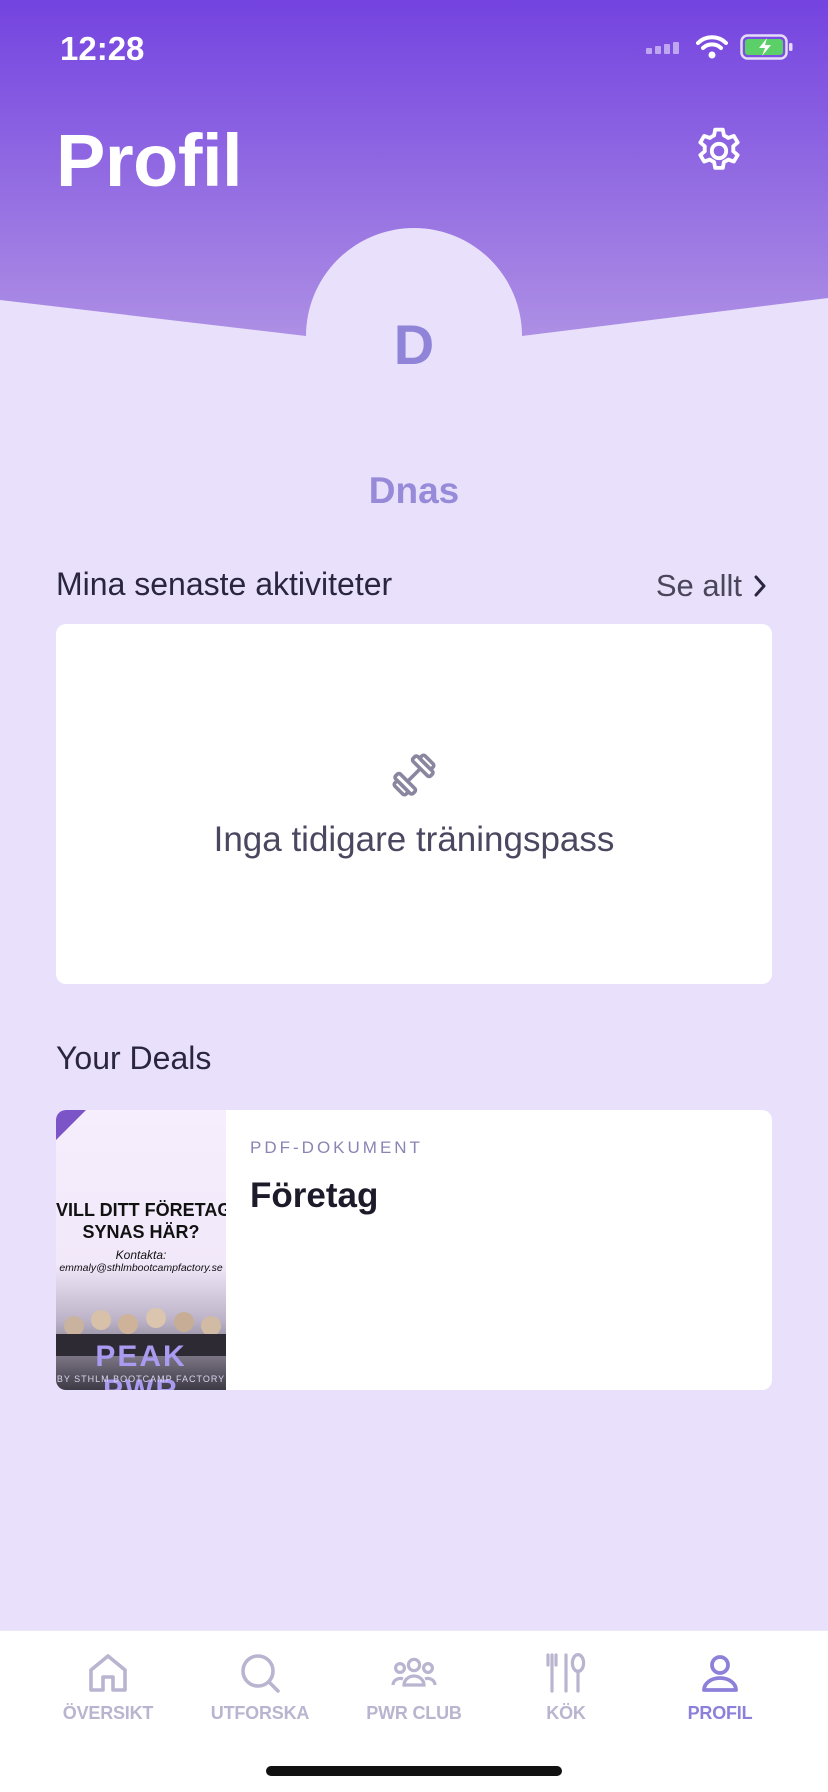  Describe the element at coordinates (720, 1694) in the screenshot. I see `tab-profil: PROFIL` at that location.